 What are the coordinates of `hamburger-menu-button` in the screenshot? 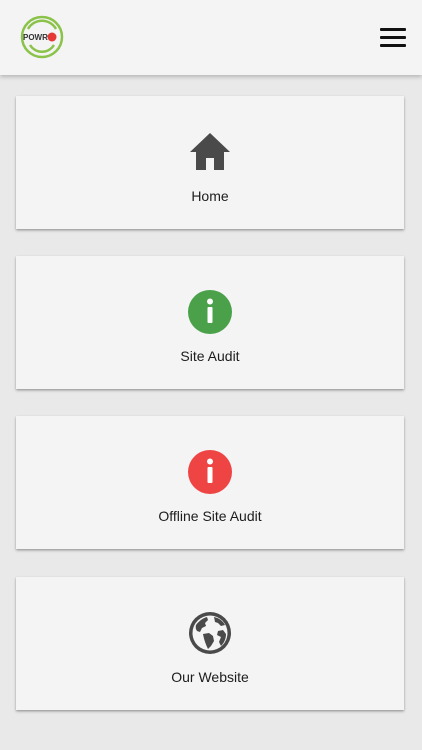 It's located at (393, 37).